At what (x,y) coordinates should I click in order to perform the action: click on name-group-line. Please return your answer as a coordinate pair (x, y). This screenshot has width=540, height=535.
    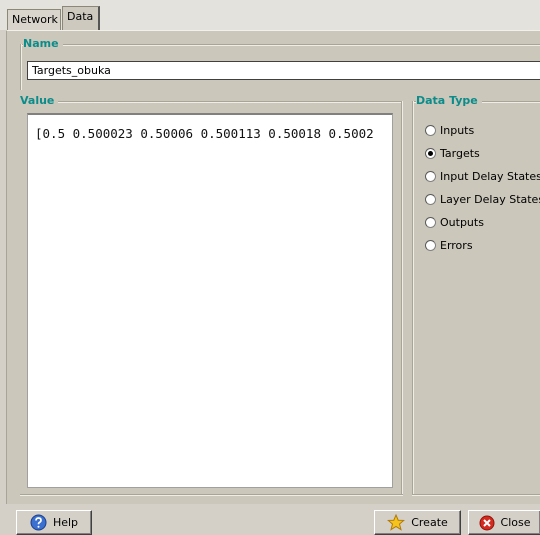
    Looking at the image, I should click on (280, 45).